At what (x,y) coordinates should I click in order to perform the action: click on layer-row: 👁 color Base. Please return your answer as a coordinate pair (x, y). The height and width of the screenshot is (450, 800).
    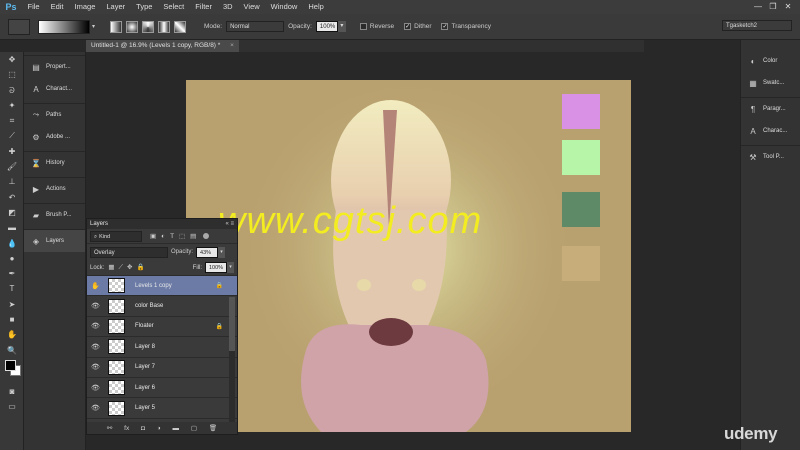
    Looking at the image, I should click on (162, 306).